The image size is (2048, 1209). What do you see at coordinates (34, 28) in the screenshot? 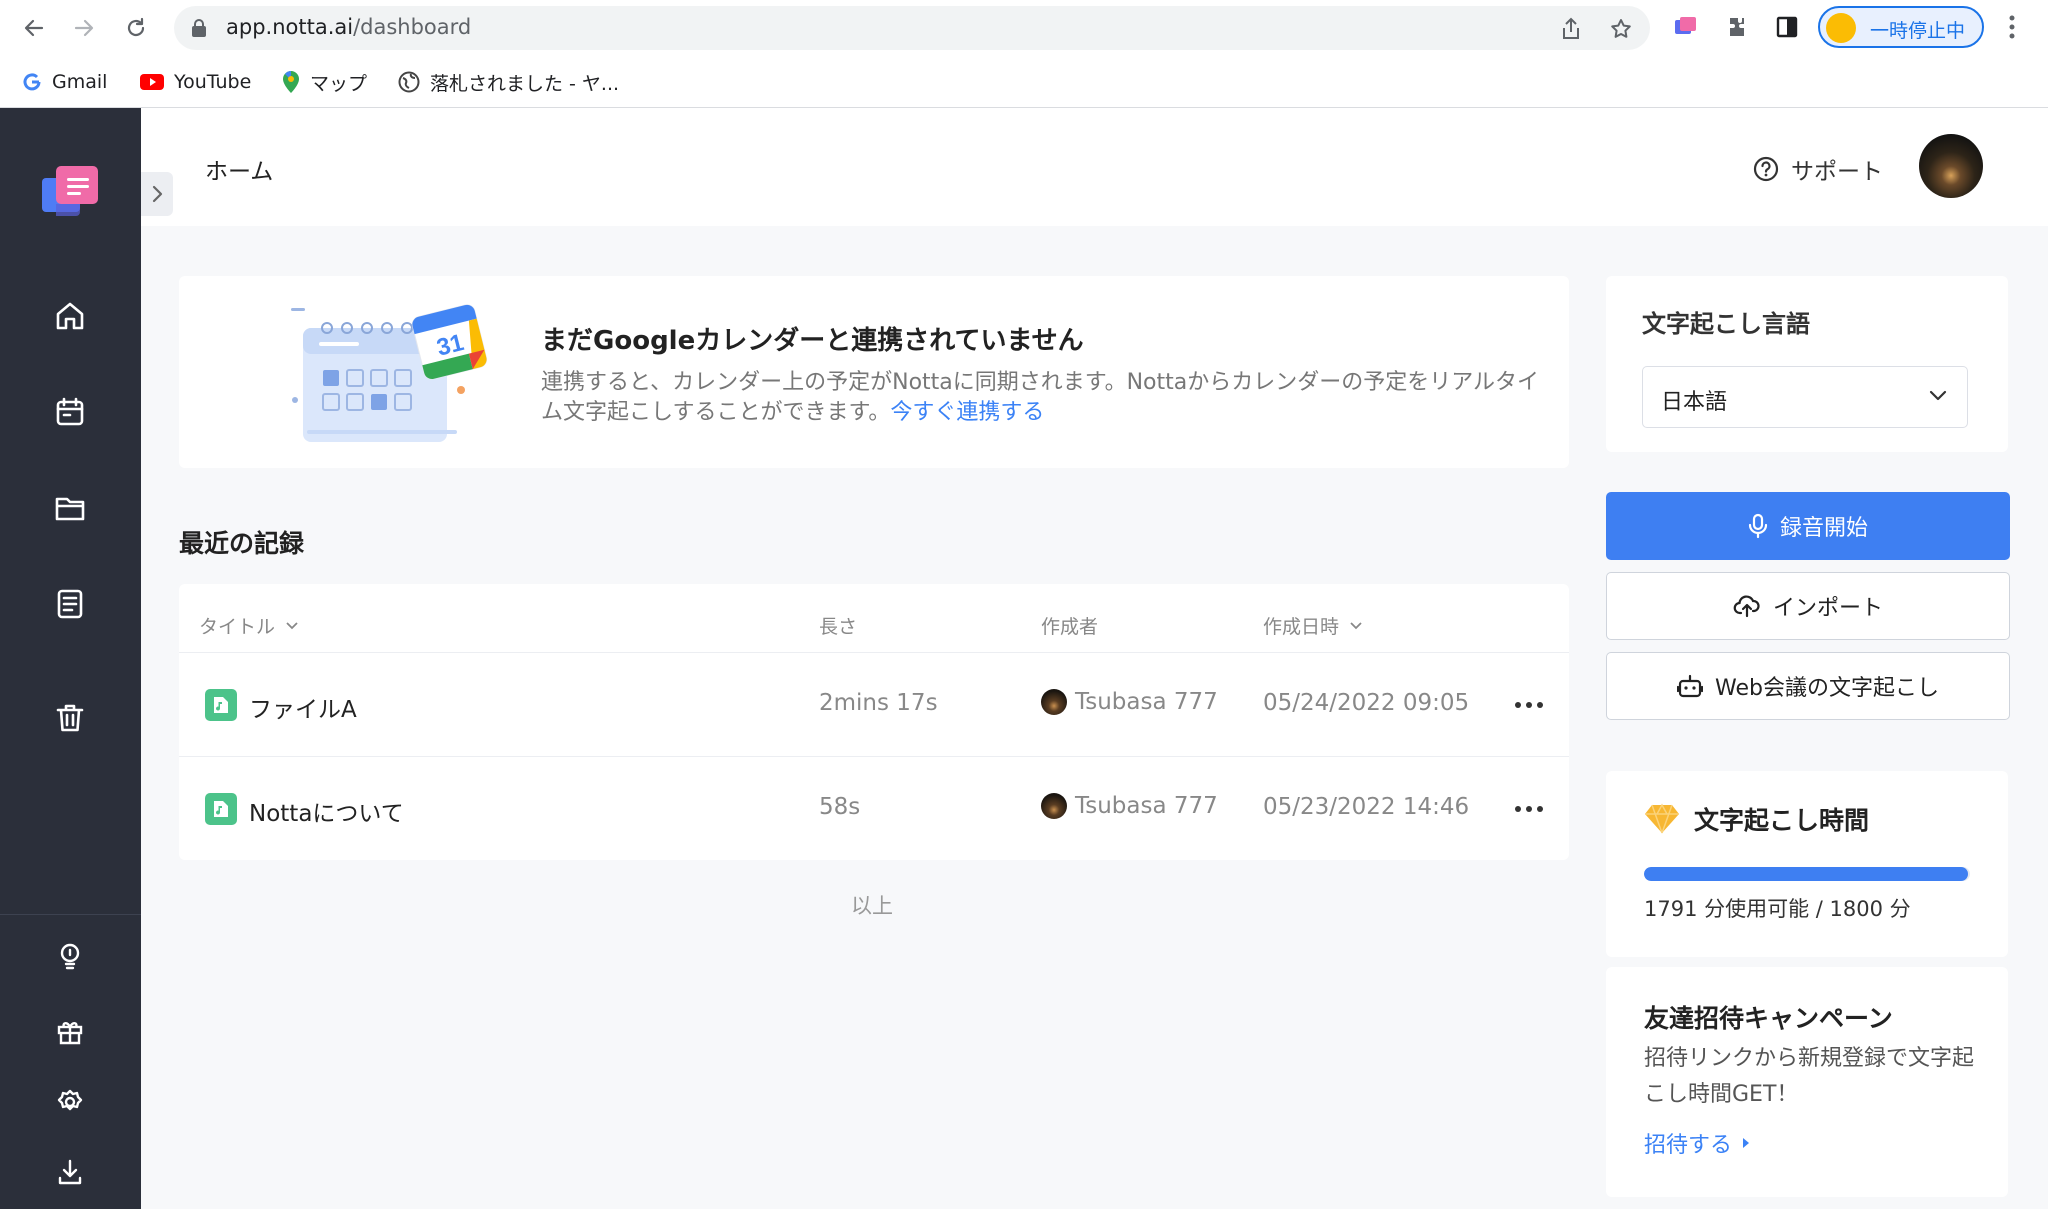
I see `back-button` at bounding box center [34, 28].